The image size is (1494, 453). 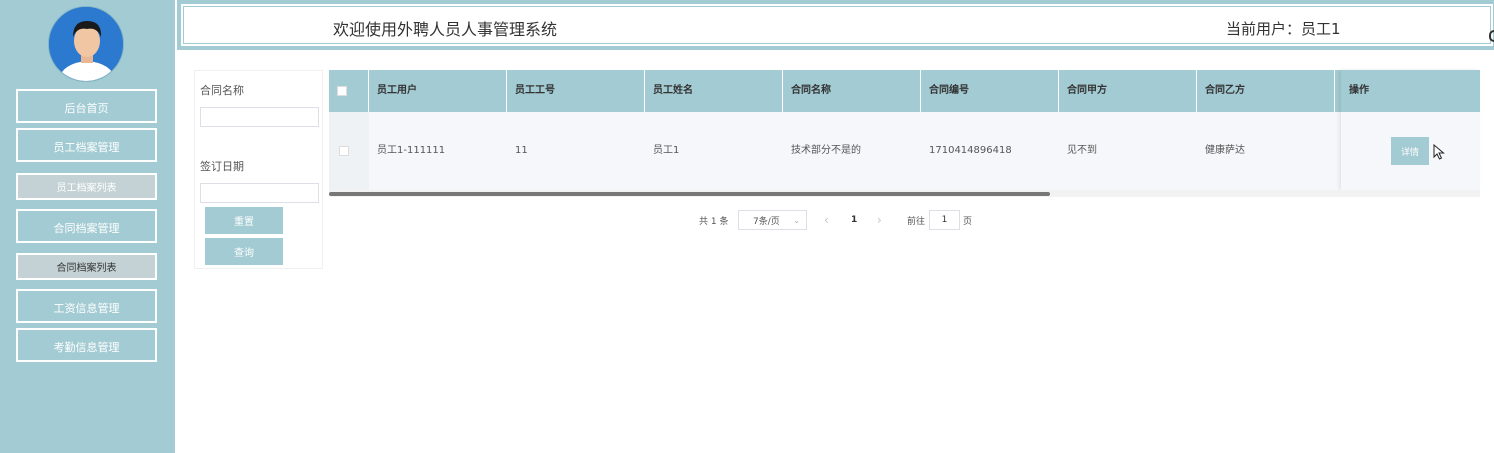 I want to click on detail-button: 详情, so click(x=1410, y=151).